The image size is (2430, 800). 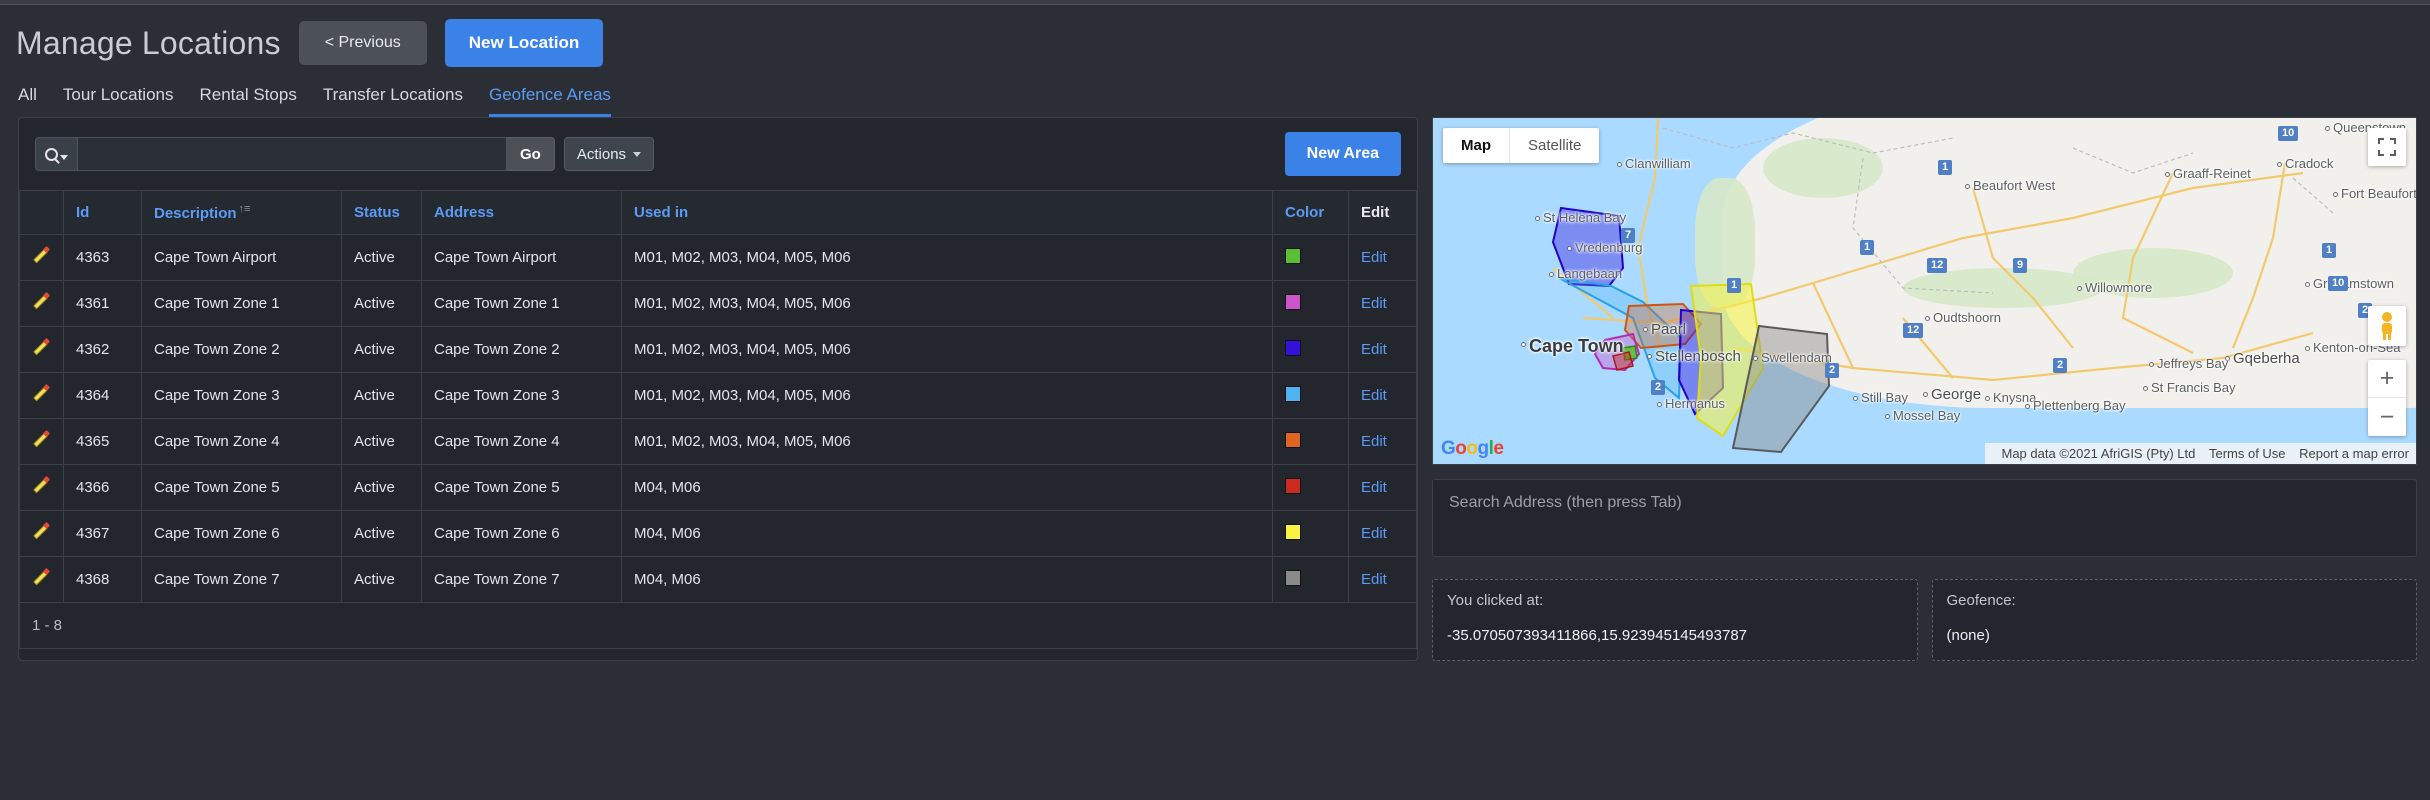 I want to click on new-location-button: New Location, so click(x=524, y=43).